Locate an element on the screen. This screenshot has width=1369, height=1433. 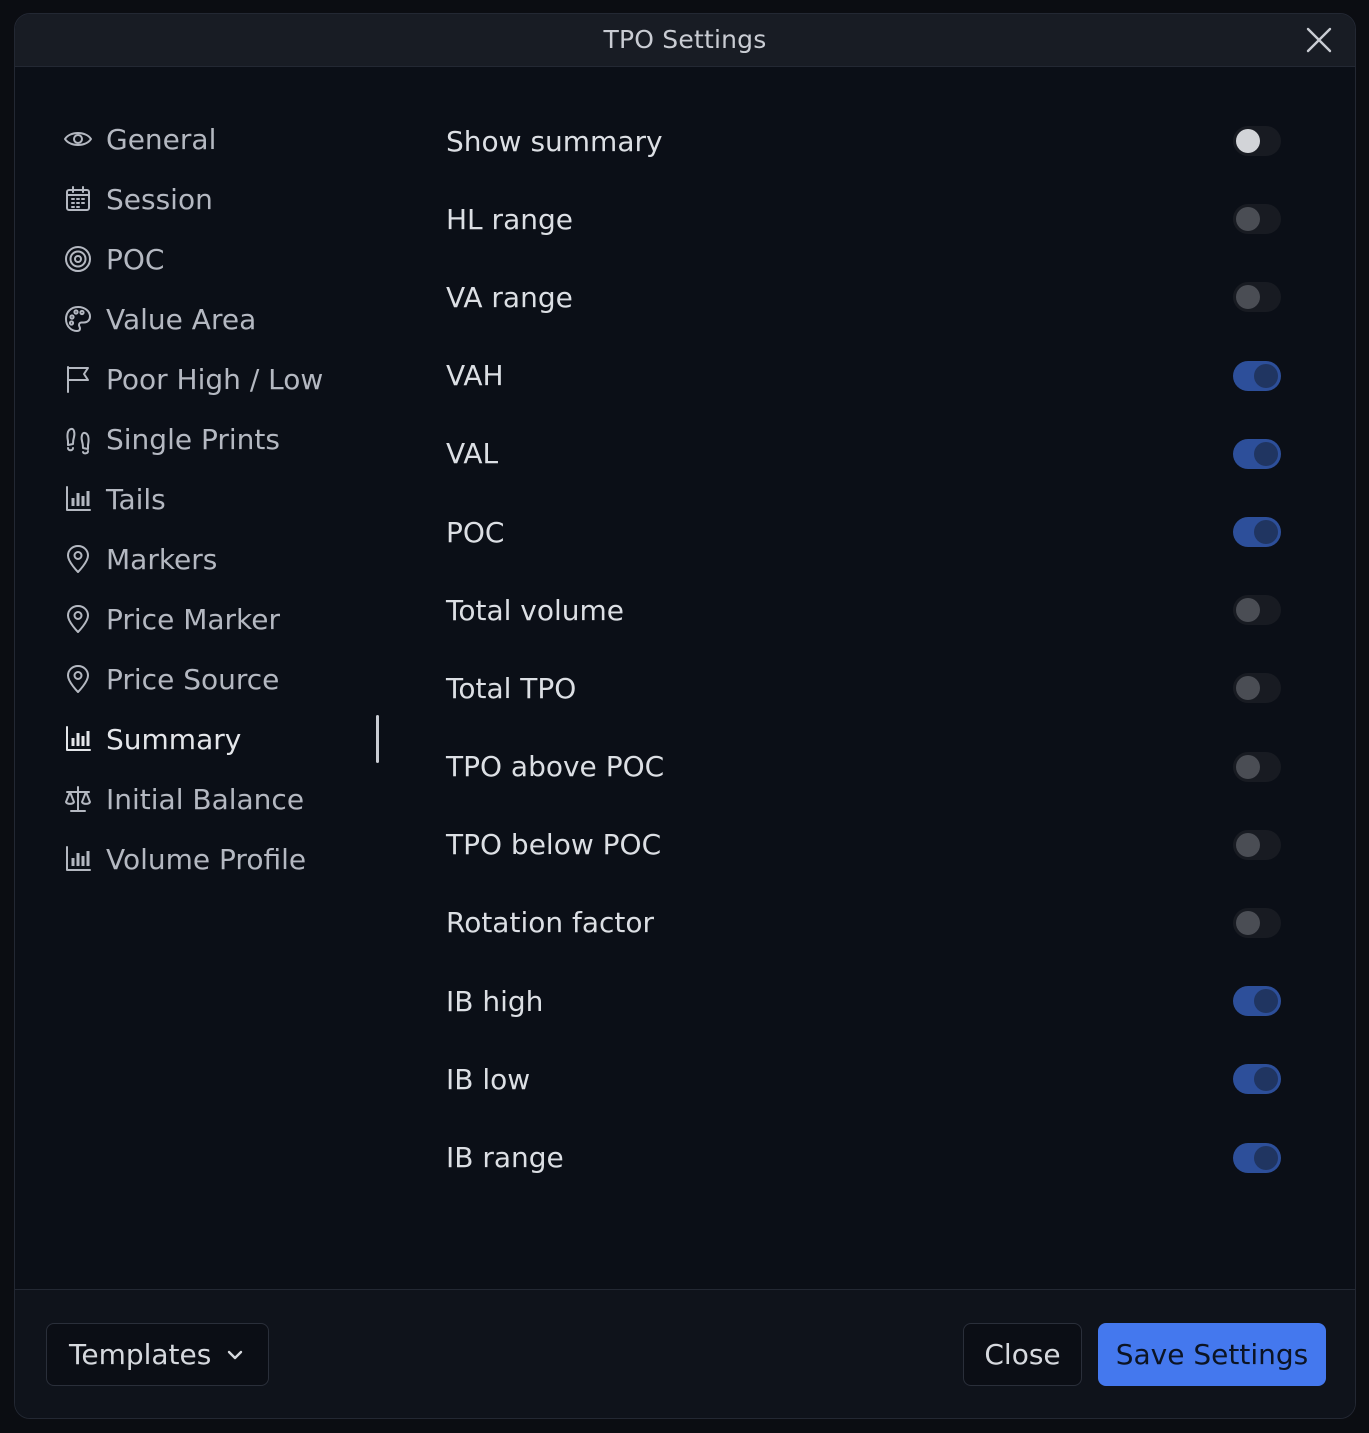
sidebar-item-label: Value Area is located at coordinates (181, 319).